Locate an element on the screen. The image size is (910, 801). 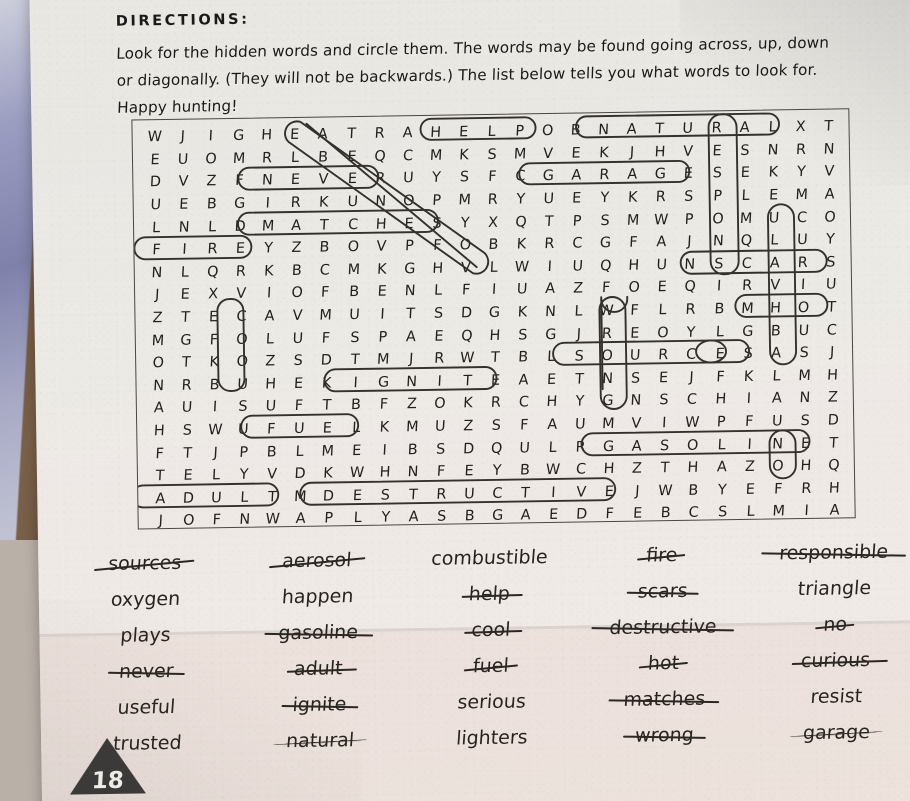
word-list-item: responsible is located at coordinates (834, 553).